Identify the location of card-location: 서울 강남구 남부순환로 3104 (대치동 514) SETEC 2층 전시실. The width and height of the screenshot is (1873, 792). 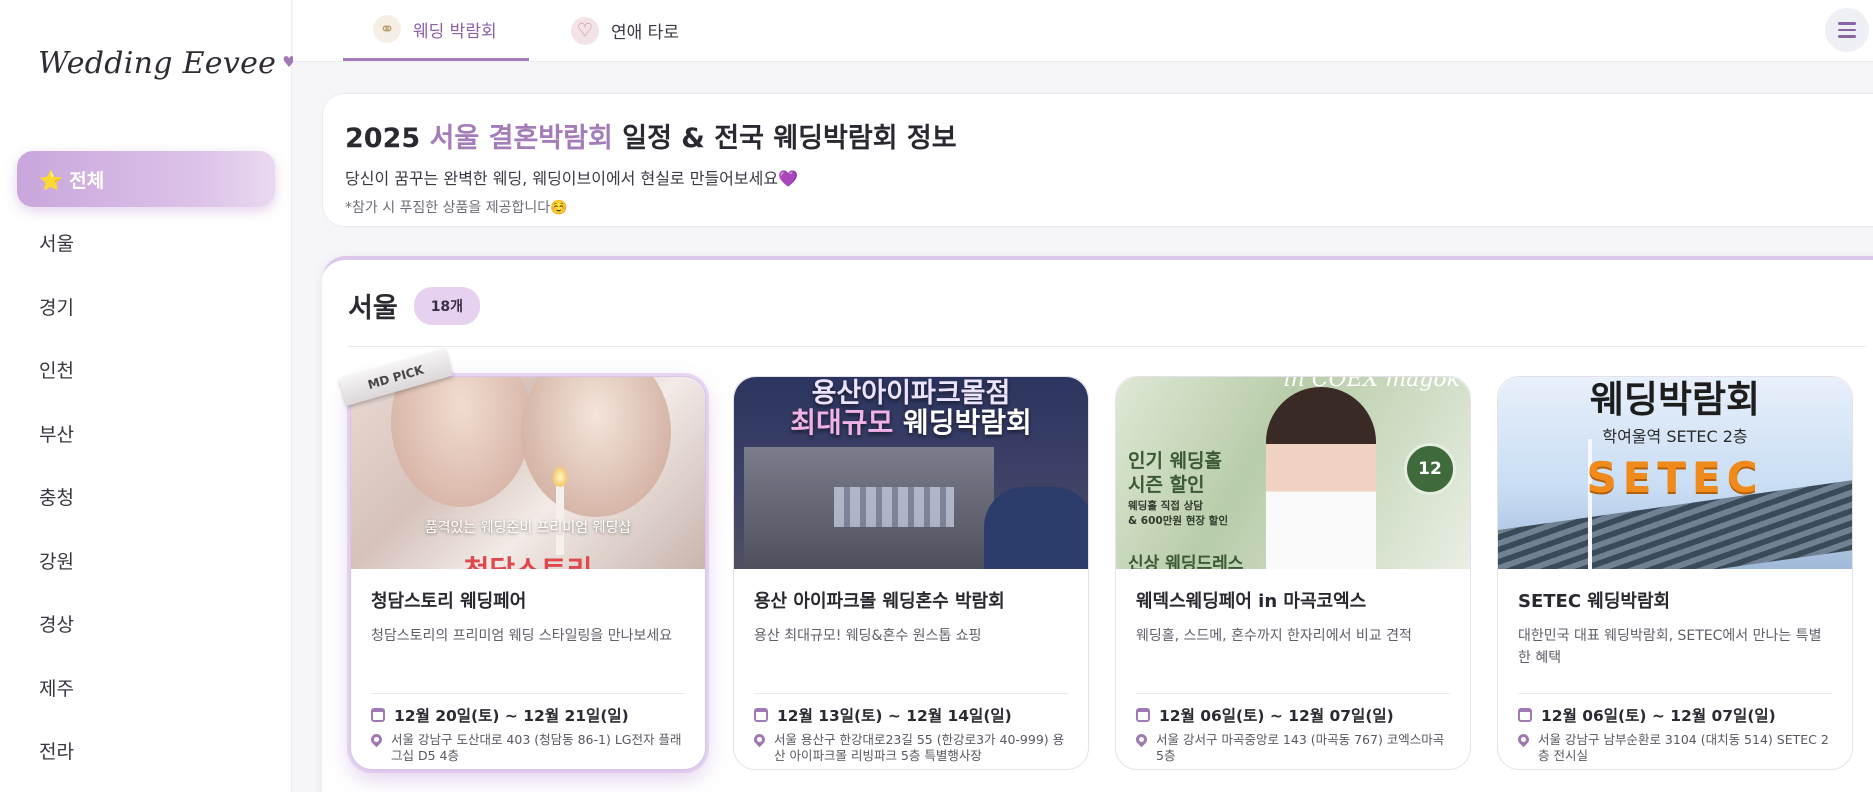
(1673, 747).